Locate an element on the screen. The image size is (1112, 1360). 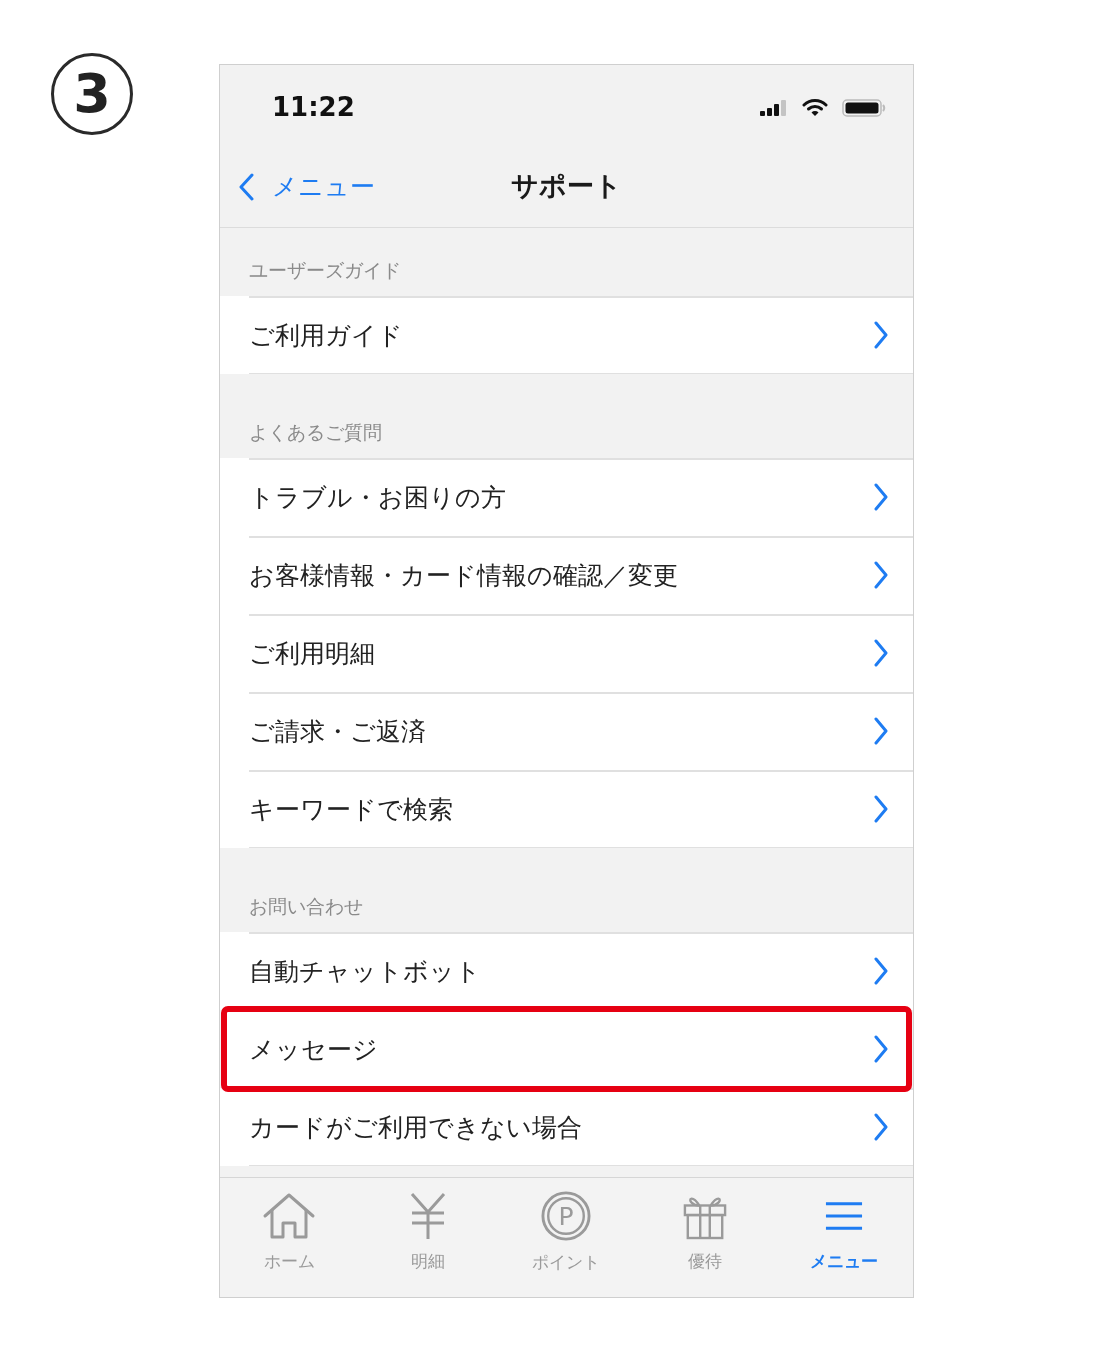
menu-row: ご利用ガイド is located at coordinates (566, 335).